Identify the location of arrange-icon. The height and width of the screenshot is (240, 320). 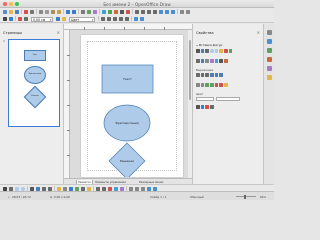
(149, 11).